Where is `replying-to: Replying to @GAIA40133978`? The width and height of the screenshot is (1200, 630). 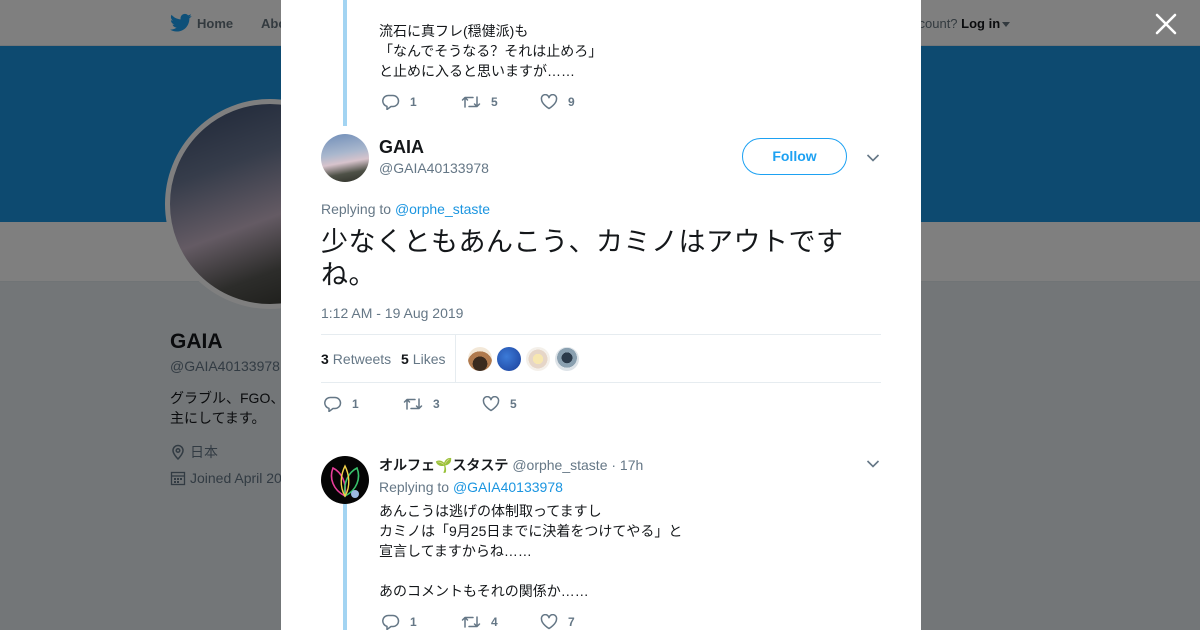
replying-to: Replying to @GAIA40133978 is located at coordinates (471, 487).